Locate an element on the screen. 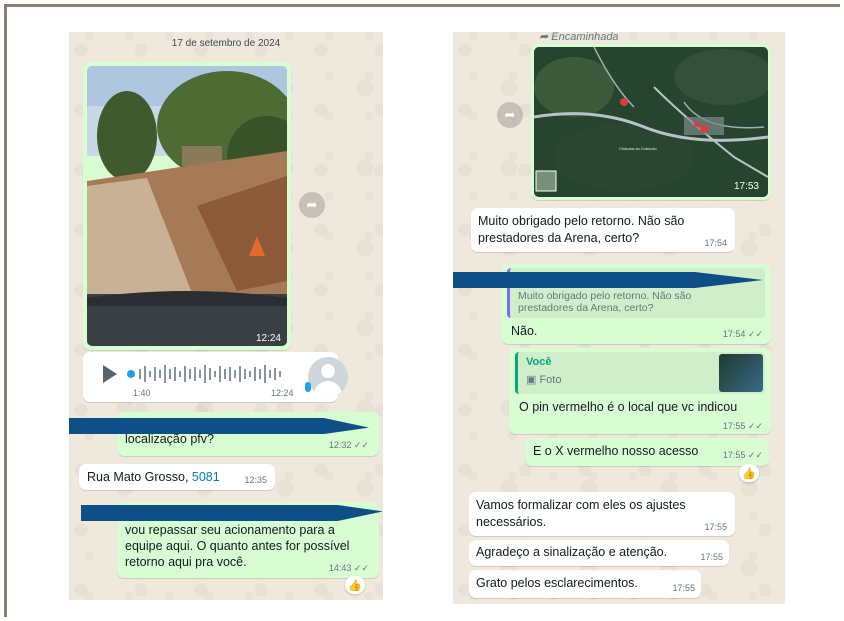 The height and width of the screenshot is (621, 844). message-text: Rua Mato Grosso, 5081 is located at coordinates (153, 477).